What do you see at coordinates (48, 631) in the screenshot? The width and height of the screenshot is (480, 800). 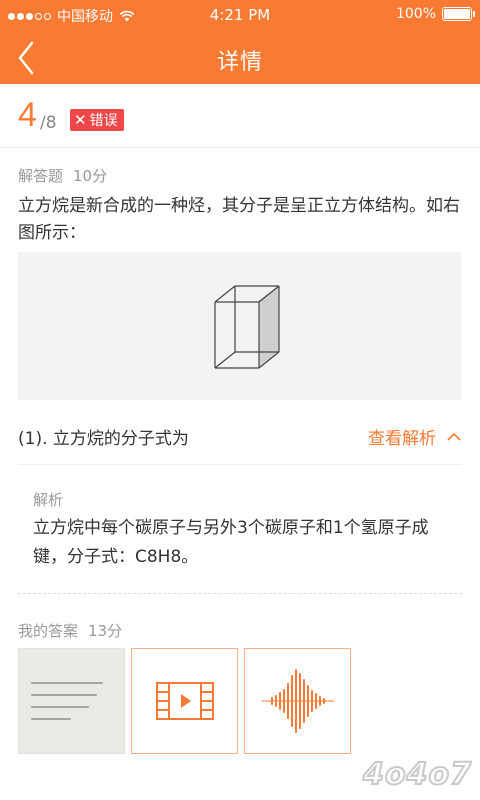 I see `my-answer-title: 我的答案` at bounding box center [48, 631].